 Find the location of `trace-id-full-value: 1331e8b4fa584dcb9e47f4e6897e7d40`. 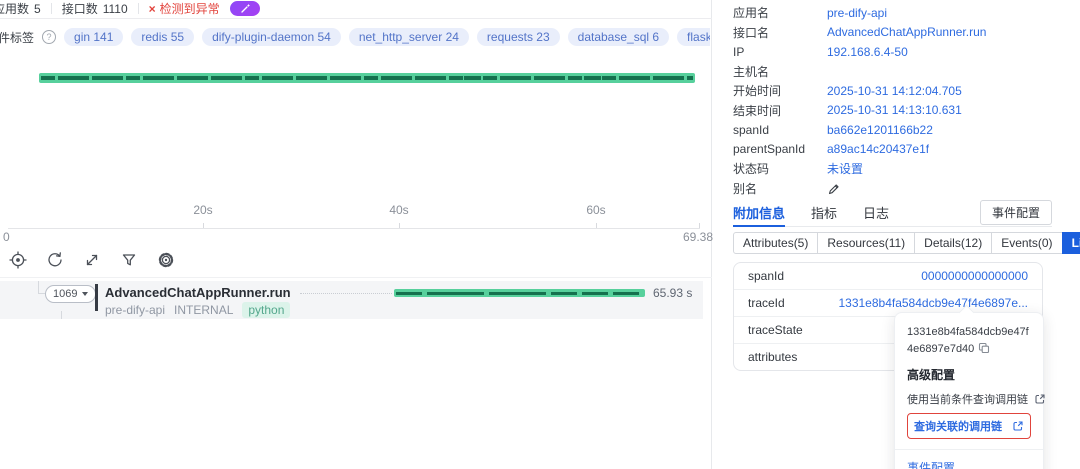

trace-id-full-value: 1331e8b4fa584dcb9e47f4e6897e7d40 is located at coordinates (968, 341).